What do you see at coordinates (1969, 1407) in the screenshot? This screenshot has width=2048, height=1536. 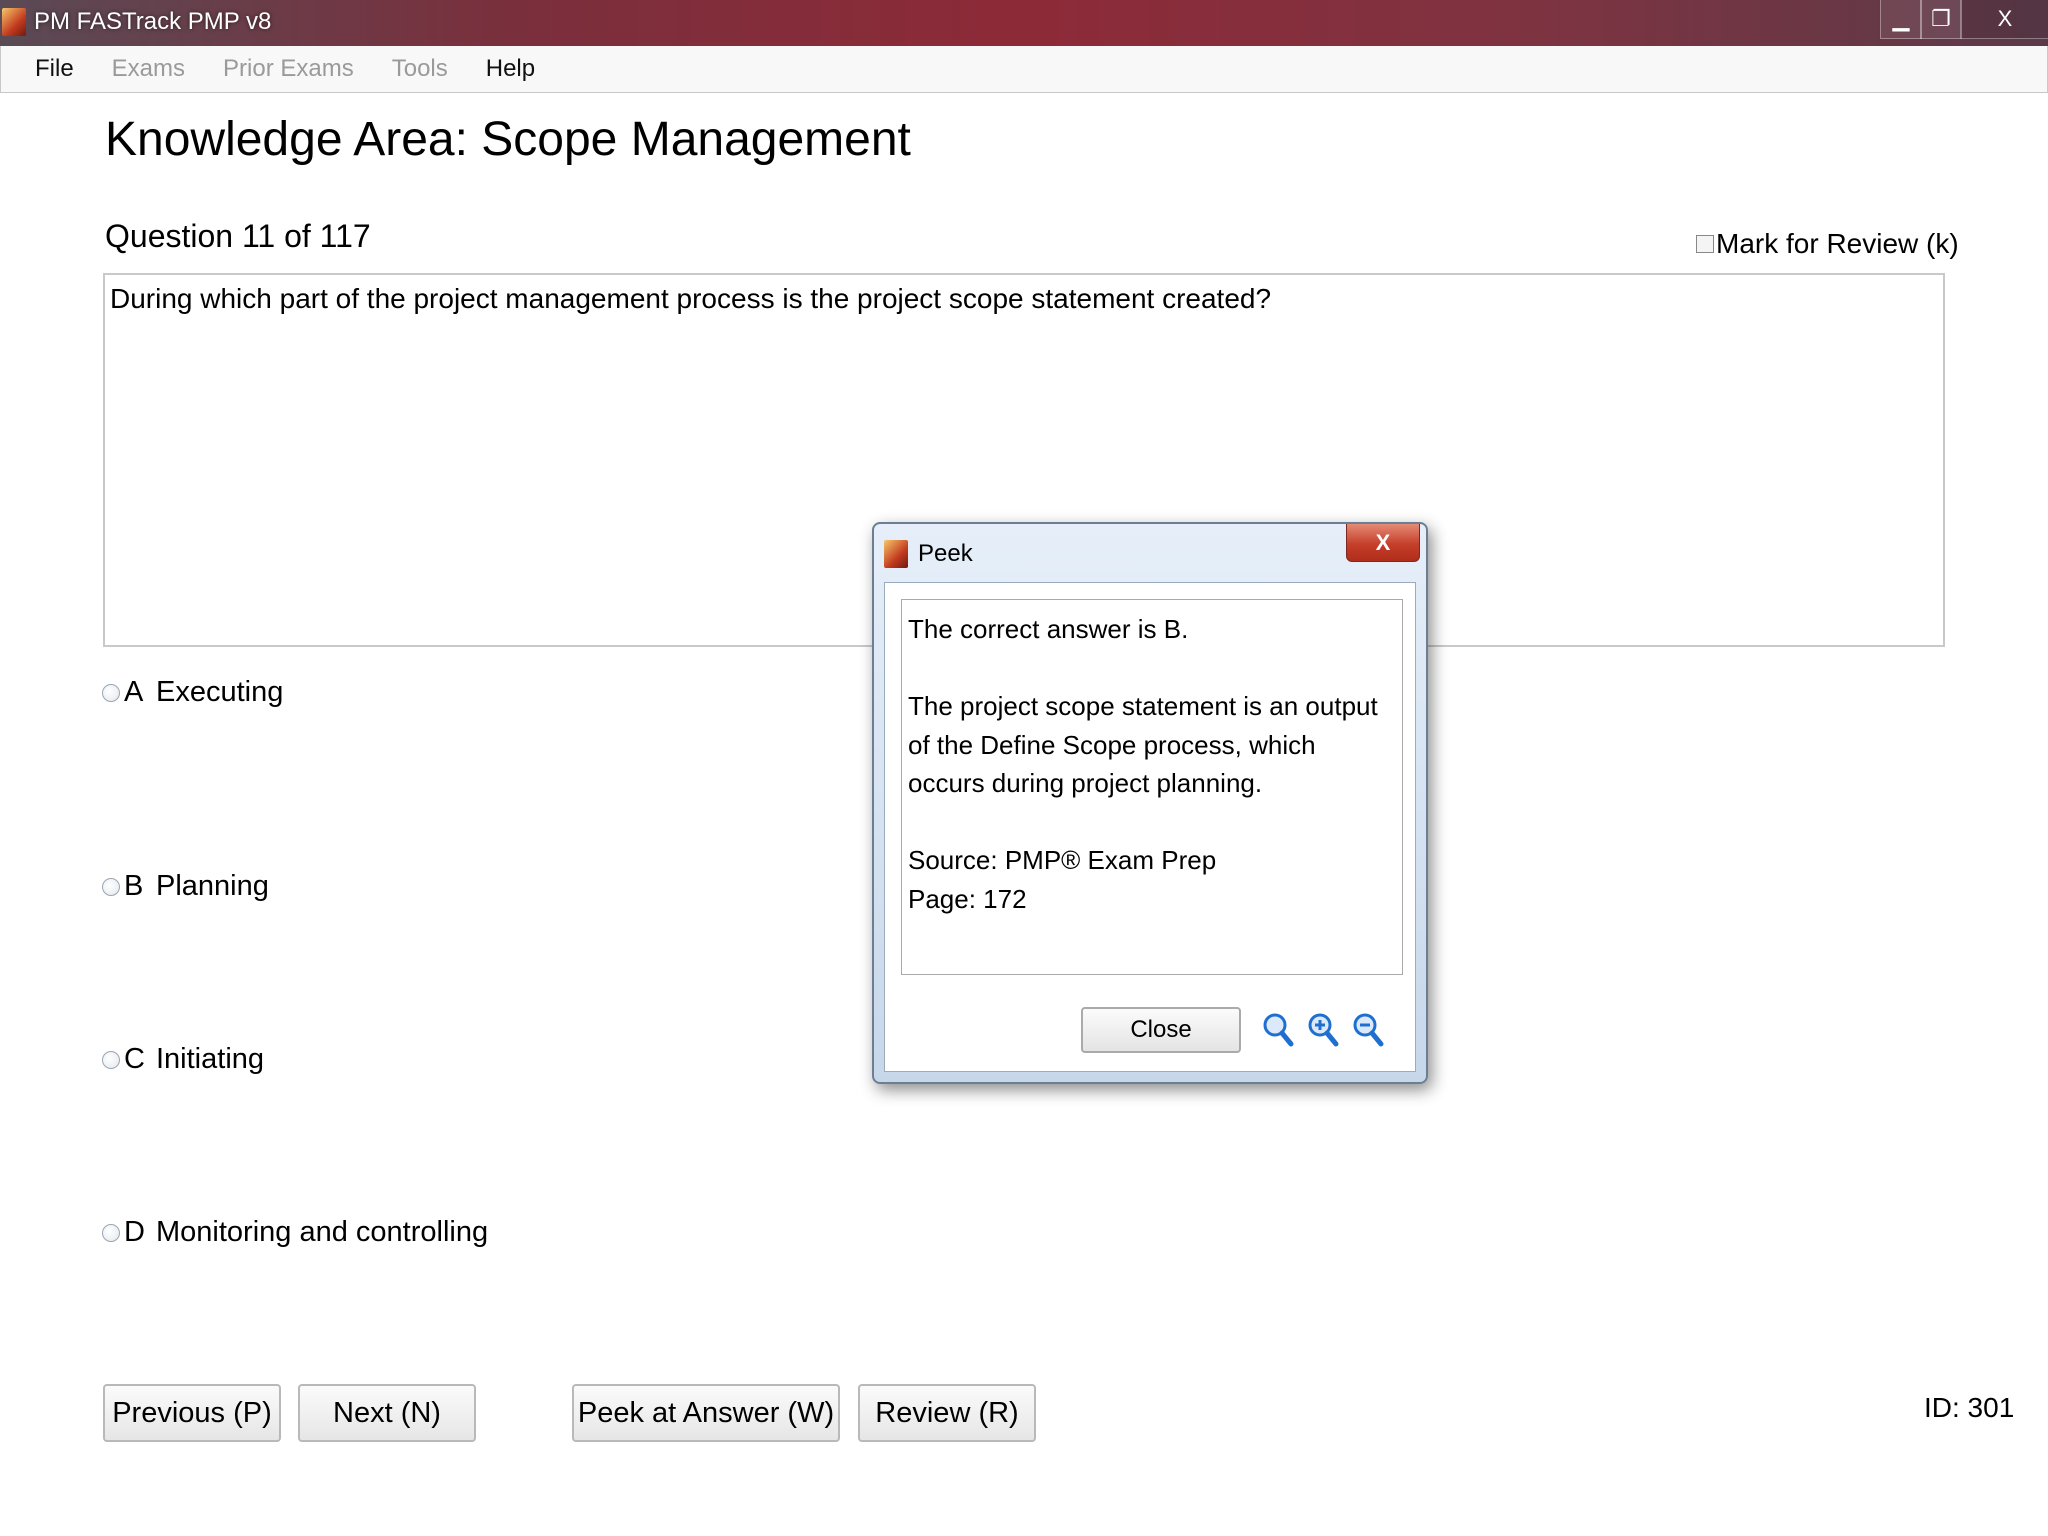 I see `question-id: ID: 301` at bounding box center [1969, 1407].